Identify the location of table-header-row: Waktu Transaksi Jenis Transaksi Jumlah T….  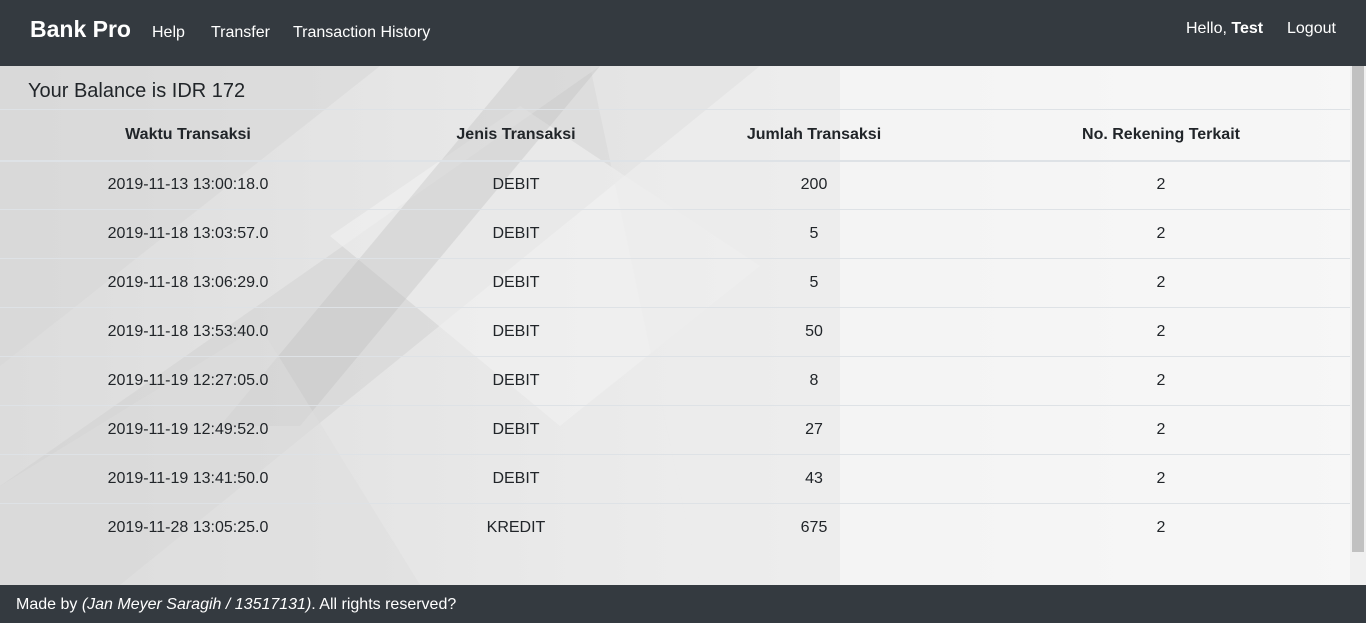
(675, 135).